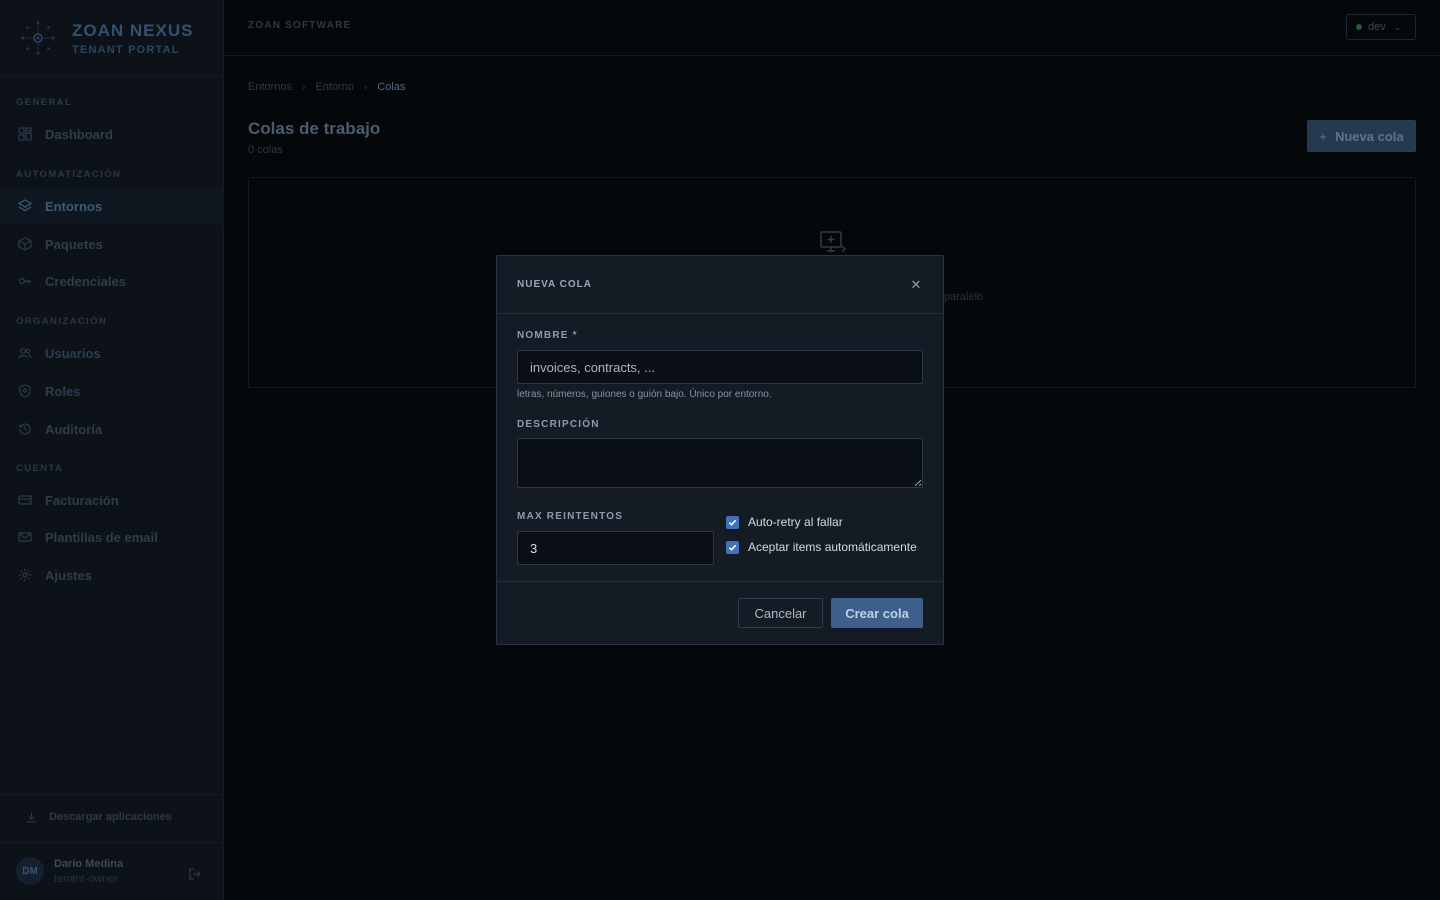 This screenshot has width=1440, height=900. Describe the element at coordinates (1377, 27) in the screenshot. I see `environment-name: dev` at that location.